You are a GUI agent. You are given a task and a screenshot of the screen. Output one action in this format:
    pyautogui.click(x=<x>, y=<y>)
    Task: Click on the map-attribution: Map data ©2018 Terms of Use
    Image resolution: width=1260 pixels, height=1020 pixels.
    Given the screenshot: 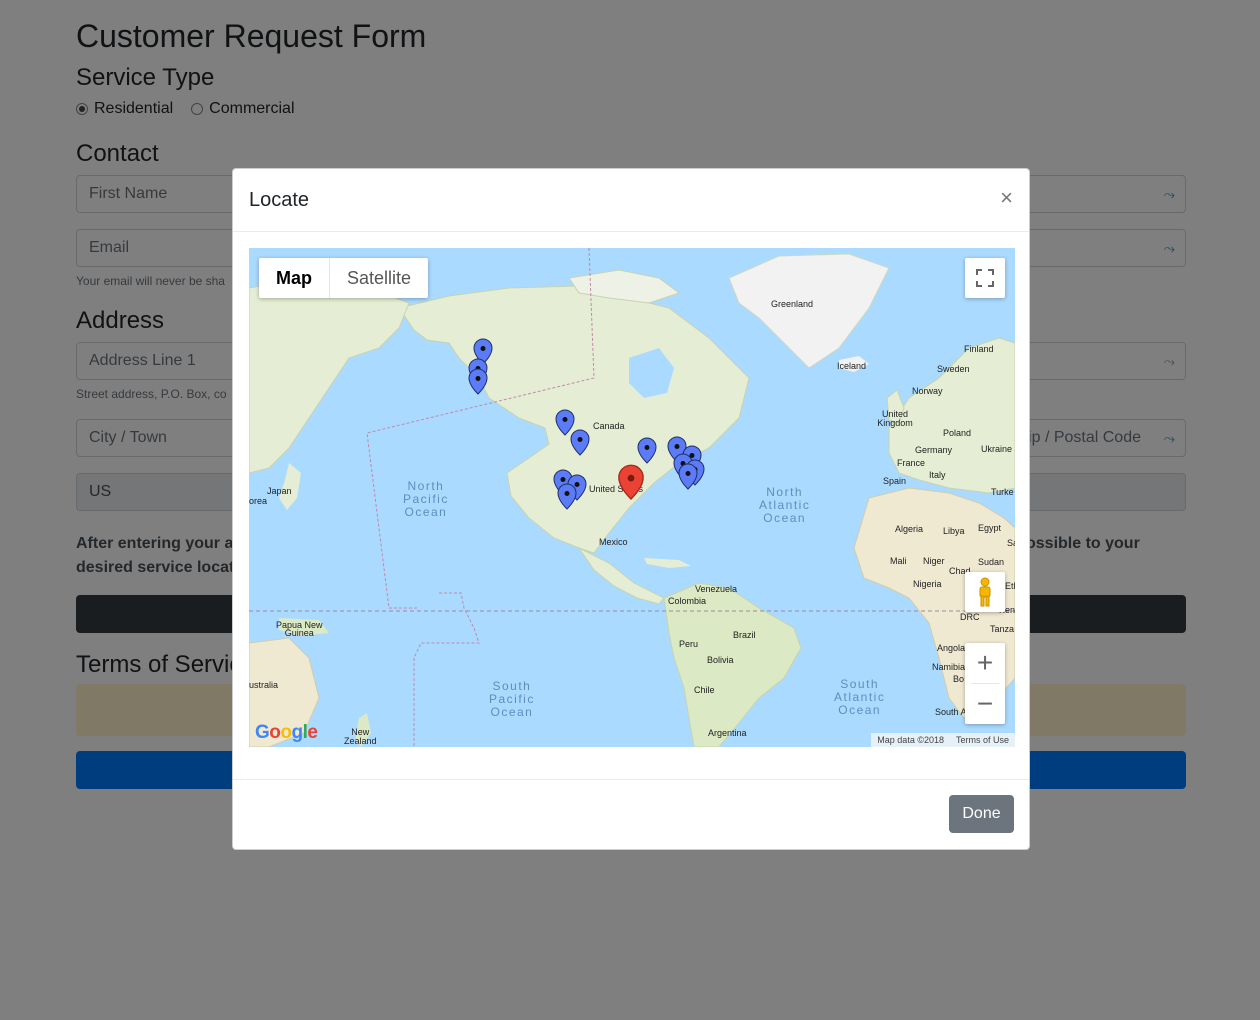 What is the action you would take?
    pyautogui.click(x=943, y=740)
    